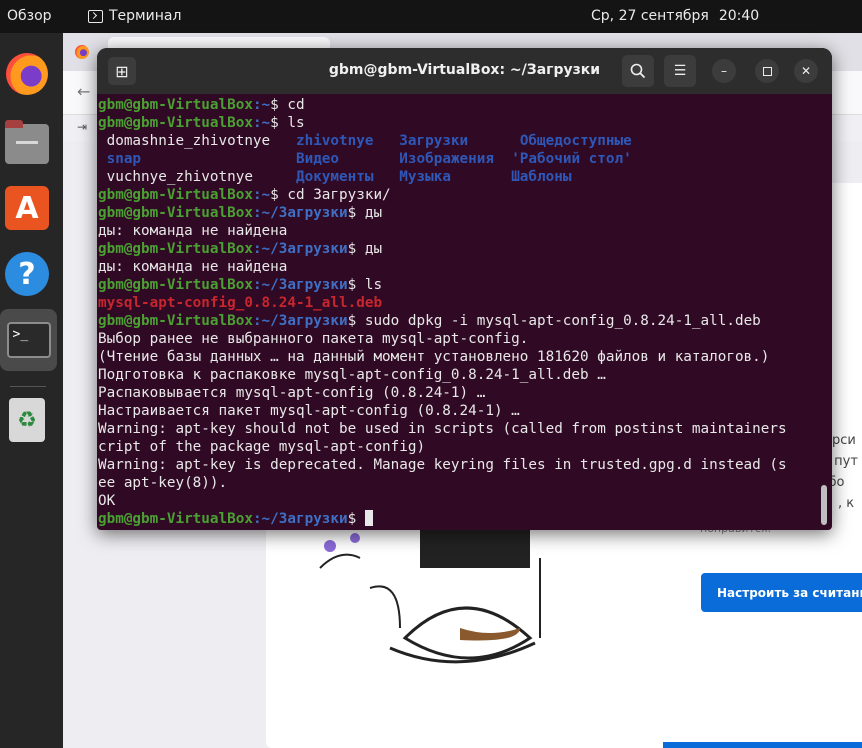 The width and height of the screenshot is (862, 748). Describe the element at coordinates (781, 592) in the screenshot. I see `setup-button: Настроить за считанны` at that location.